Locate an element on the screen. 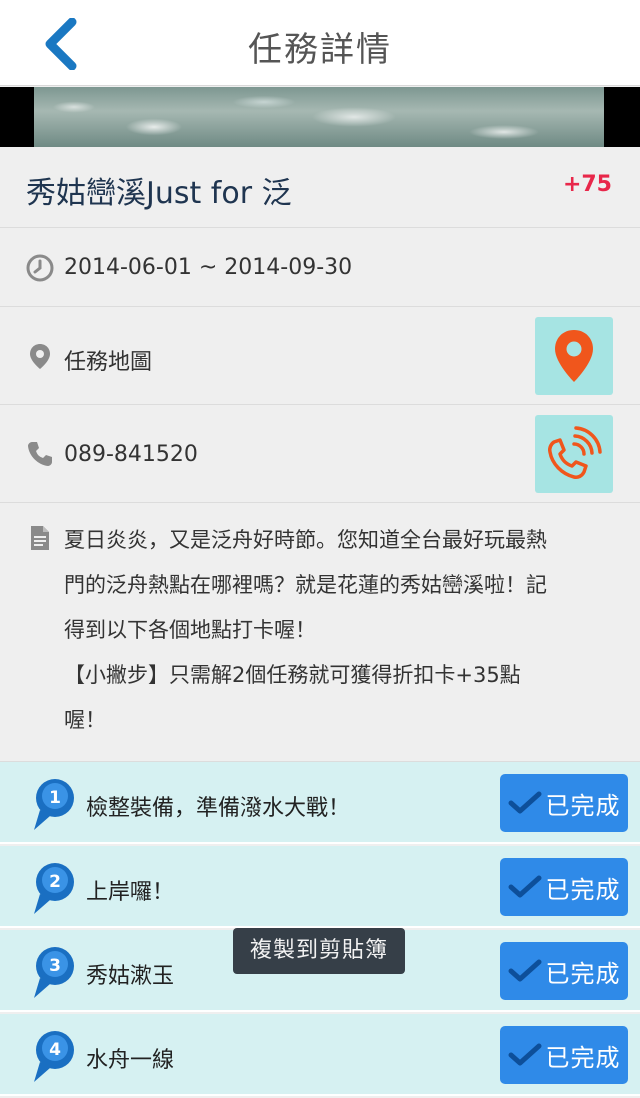 The width and height of the screenshot is (640, 1098). task-label: 上岸囉！ is located at coordinates (130, 892).